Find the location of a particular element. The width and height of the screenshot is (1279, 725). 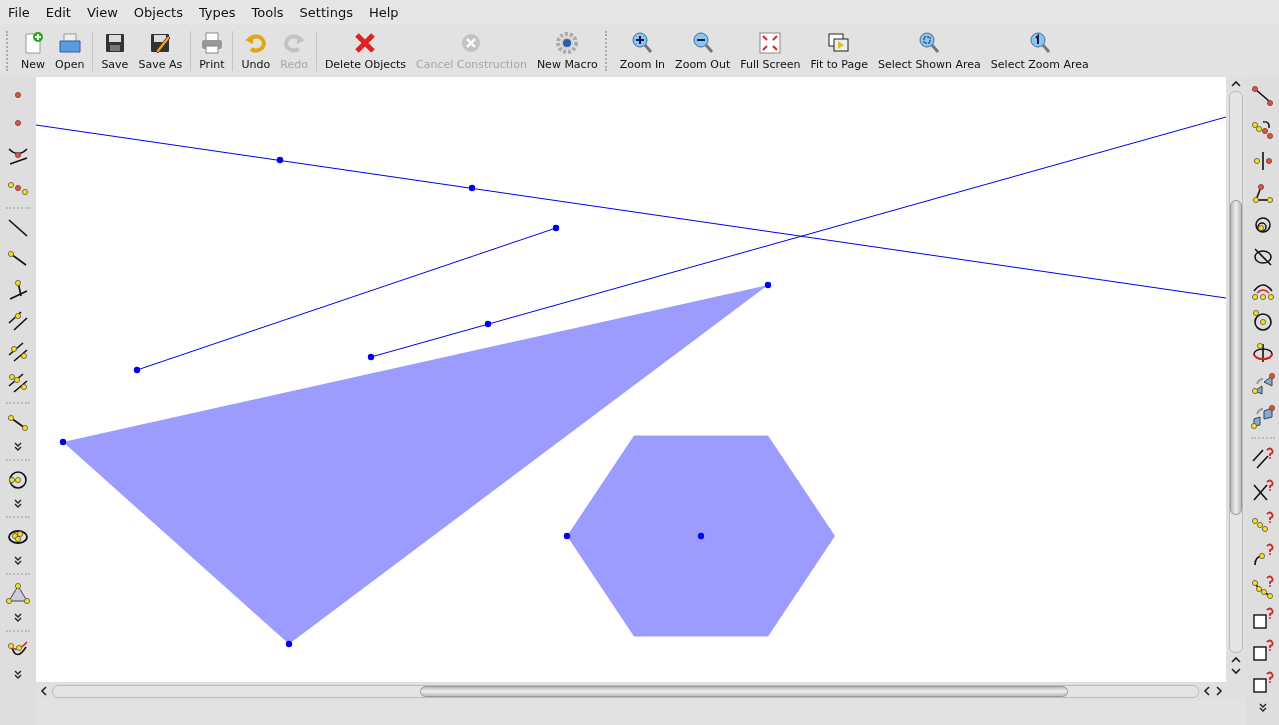

toolbar-button: Print is located at coordinates (212, 50).